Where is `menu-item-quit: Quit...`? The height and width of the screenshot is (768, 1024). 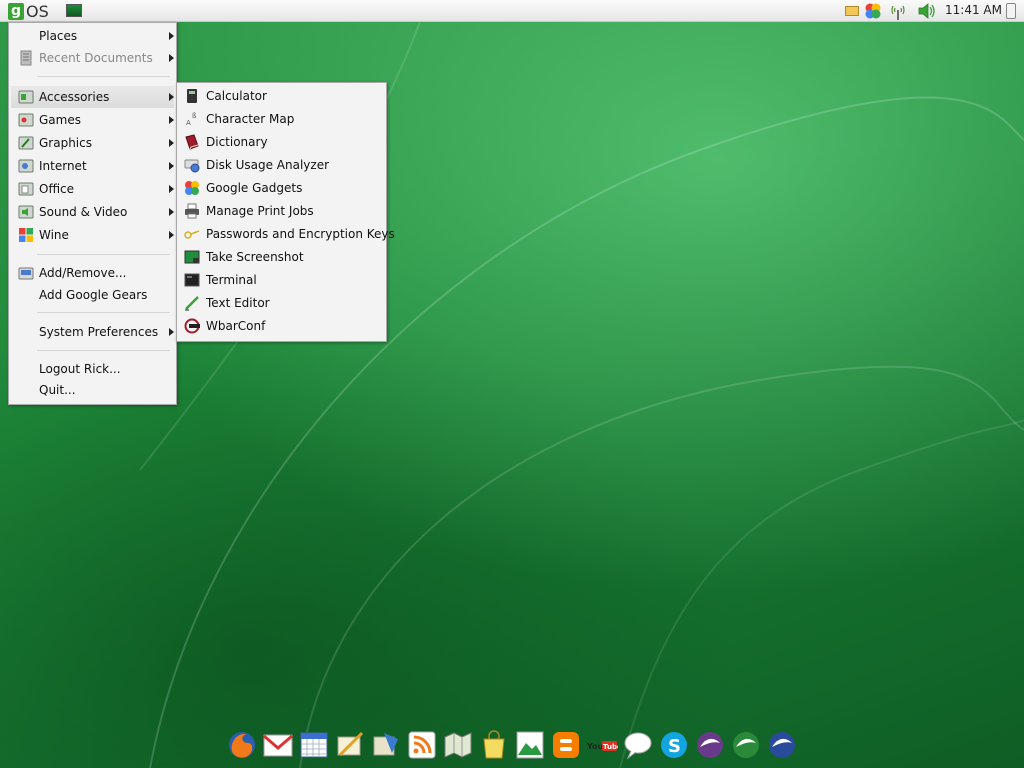
menu-item-quit: Quit... is located at coordinates (92, 390).